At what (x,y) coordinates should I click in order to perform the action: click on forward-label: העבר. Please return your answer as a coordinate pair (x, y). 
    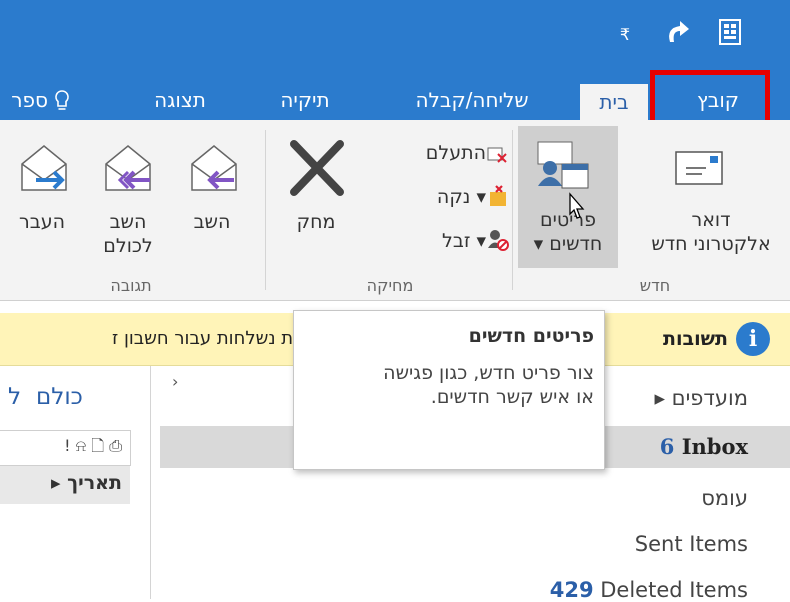
    Looking at the image, I should click on (41, 222).